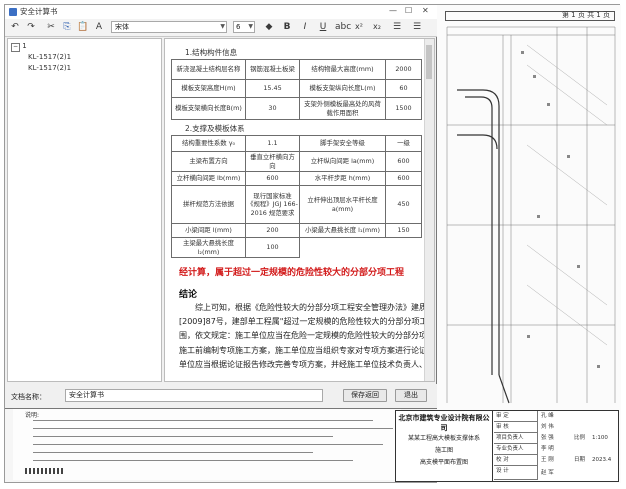  What do you see at coordinates (194, 395) in the screenshot?
I see `doc-name-input: 安全计算书` at bounding box center [194, 395].